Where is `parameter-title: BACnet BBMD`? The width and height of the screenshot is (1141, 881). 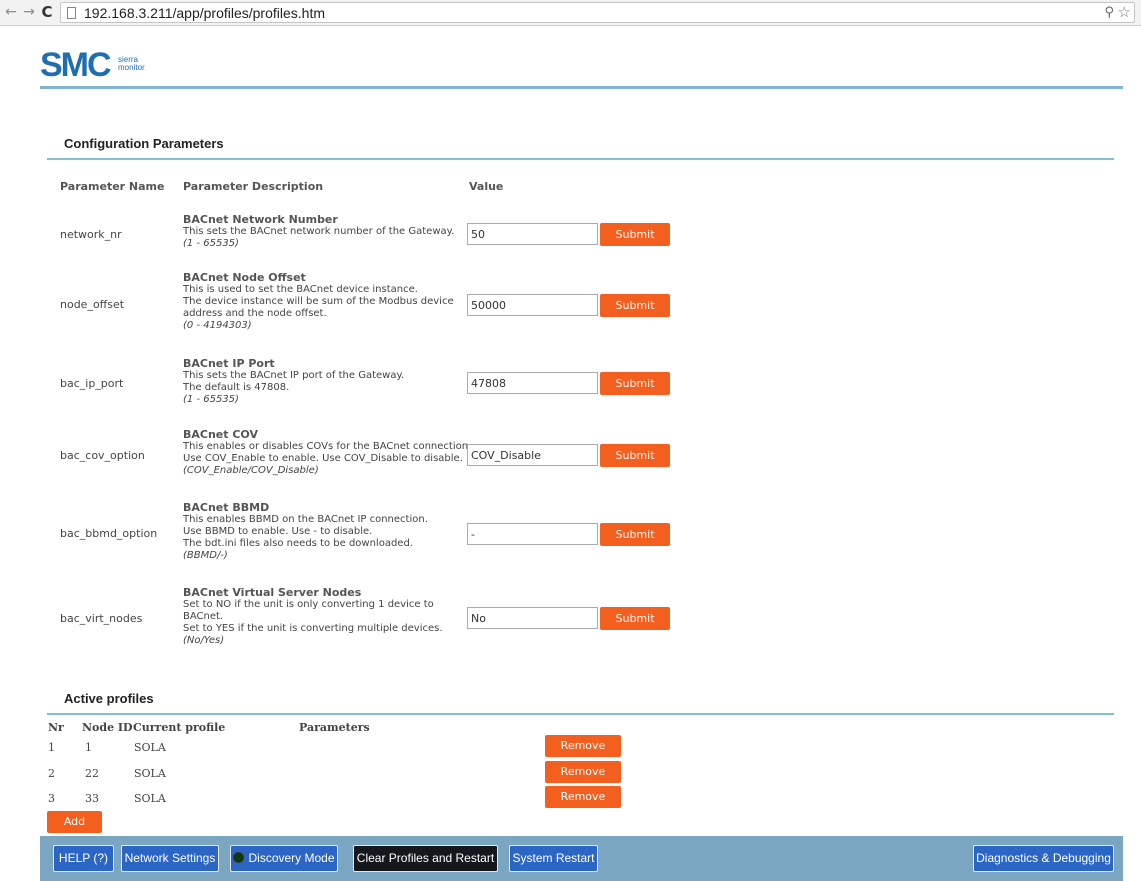
parameter-title: BACnet BBMD is located at coordinates (226, 507).